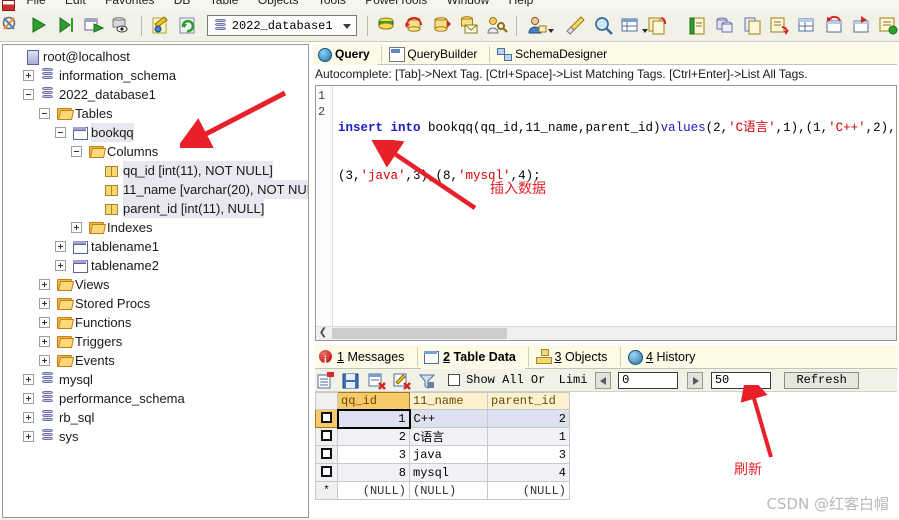  Describe the element at coordinates (155, 189) in the screenshot. I see `tree-node: 11_name [varchar(20), NOT NULL]` at that location.